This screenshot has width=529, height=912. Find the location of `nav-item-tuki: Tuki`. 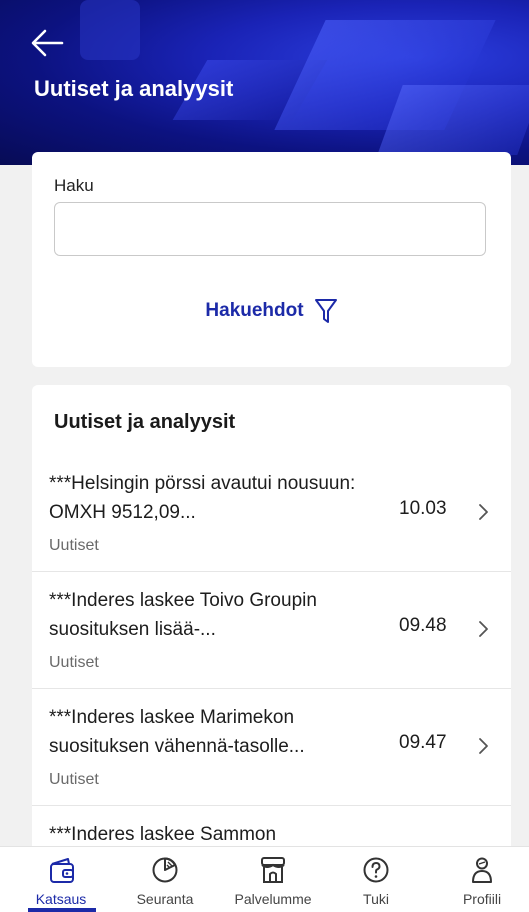

nav-item-tuki: Tuki is located at coordinates (376, 879).